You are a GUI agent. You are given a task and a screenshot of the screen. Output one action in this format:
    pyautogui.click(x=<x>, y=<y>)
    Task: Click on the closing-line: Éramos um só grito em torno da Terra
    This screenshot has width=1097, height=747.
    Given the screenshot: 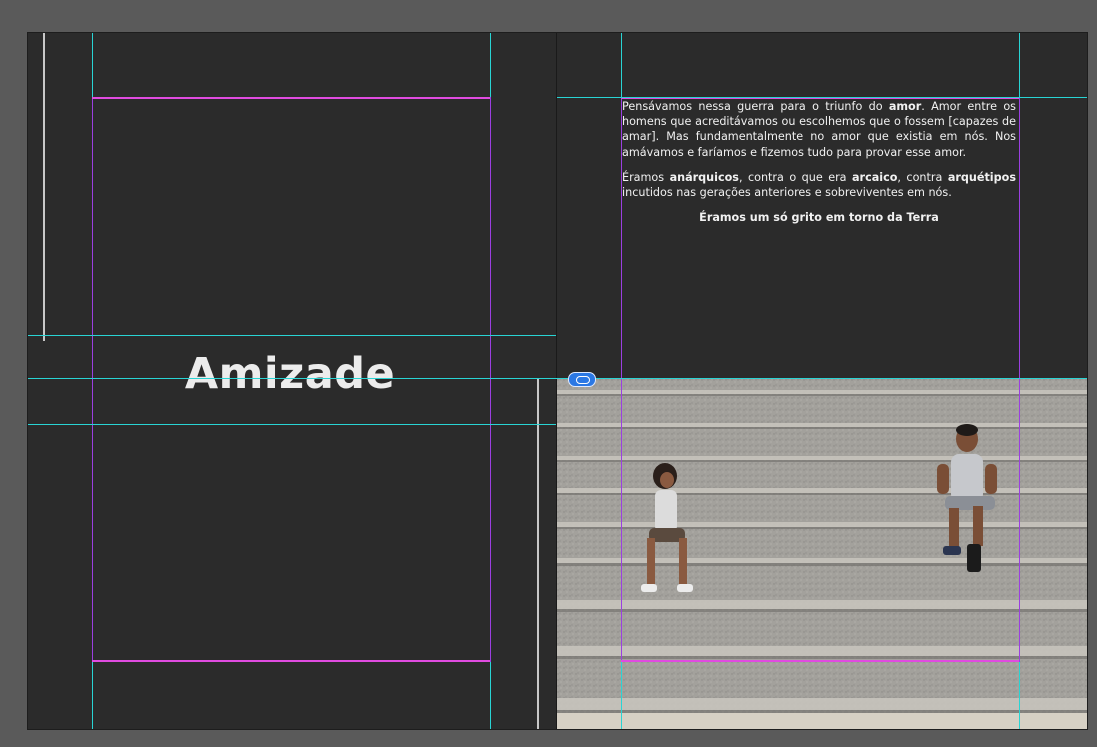 What is the action you would take?
    pyautogui.click(x=819, y=218)
    